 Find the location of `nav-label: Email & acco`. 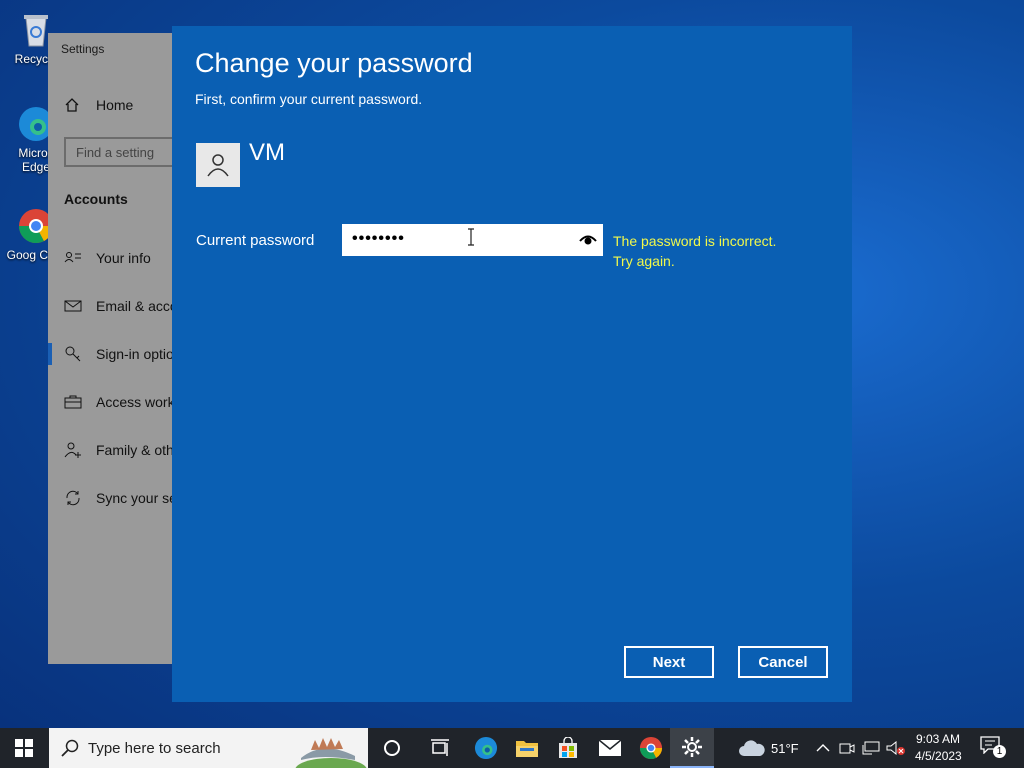

nav-label: Email & acco is located at coordinates (137, 306).